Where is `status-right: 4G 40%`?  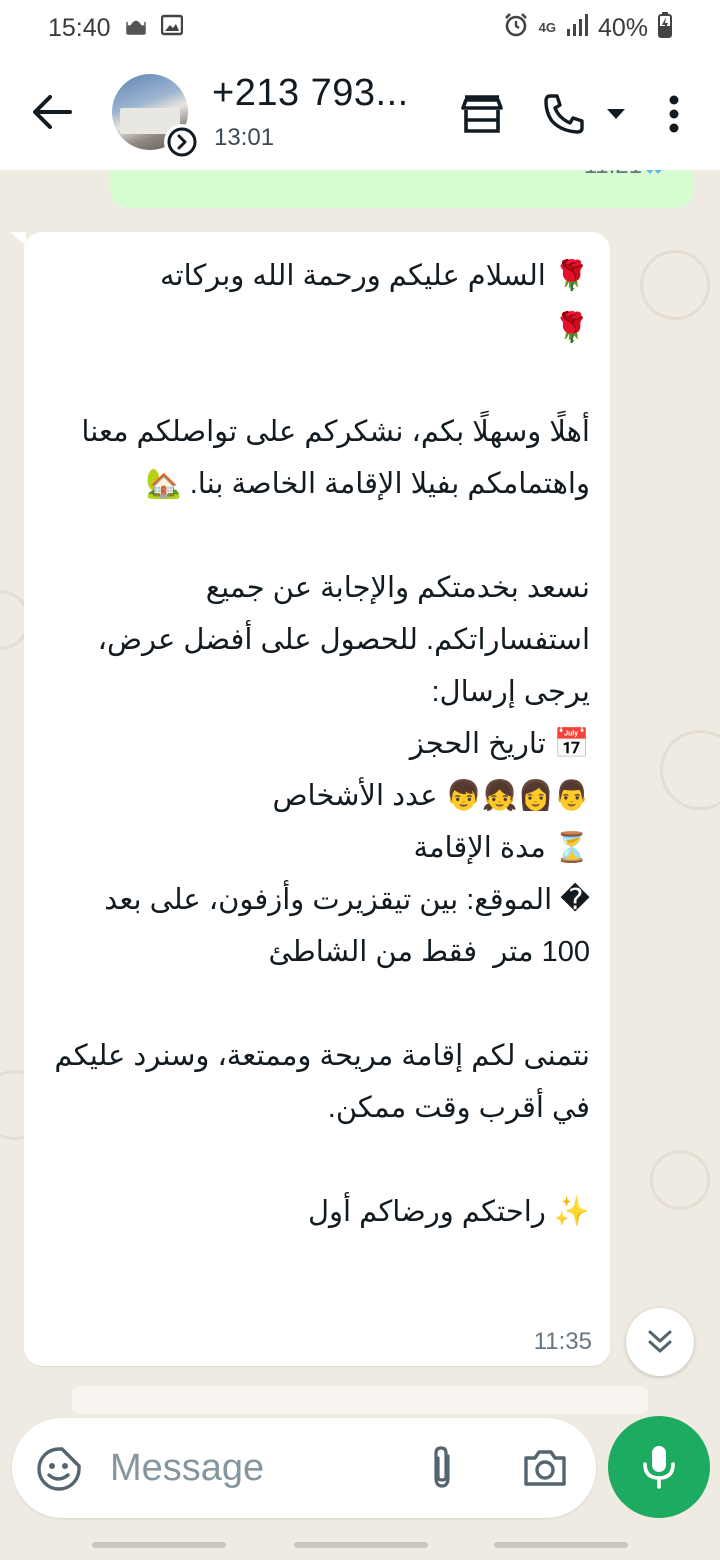 status-right: 4G 40% is located at coordinates (587, 28).